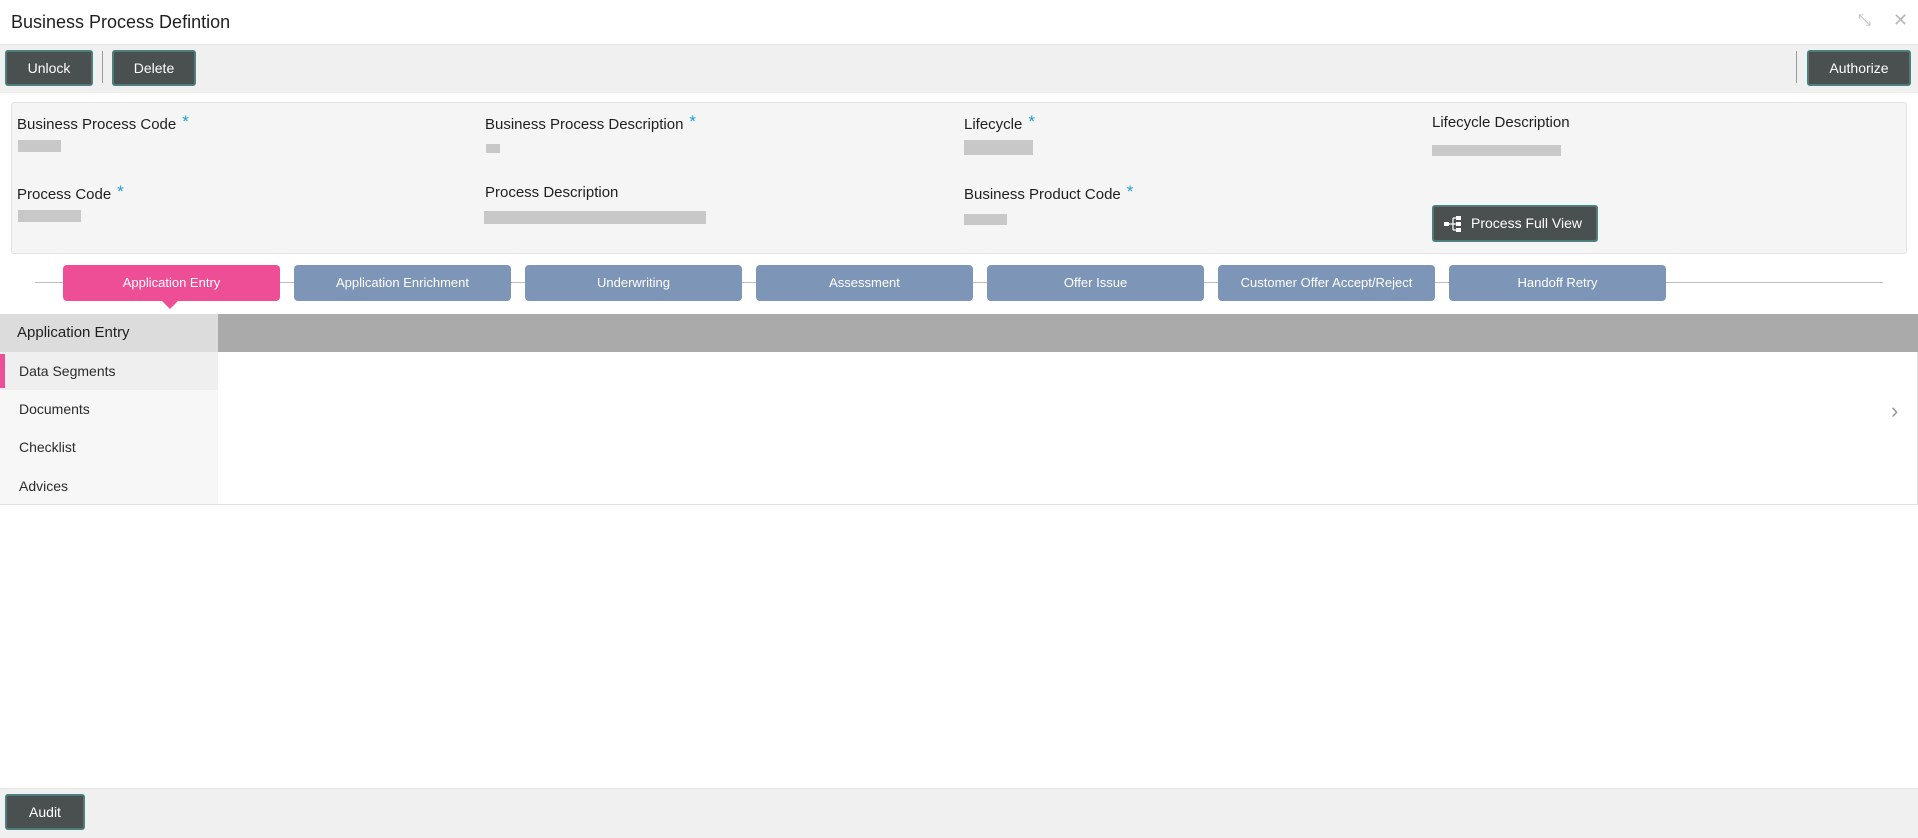 The width and height of the screenshot is (1918, 838). I want to click on nav-item-documents: Documents, so click(109, 409).